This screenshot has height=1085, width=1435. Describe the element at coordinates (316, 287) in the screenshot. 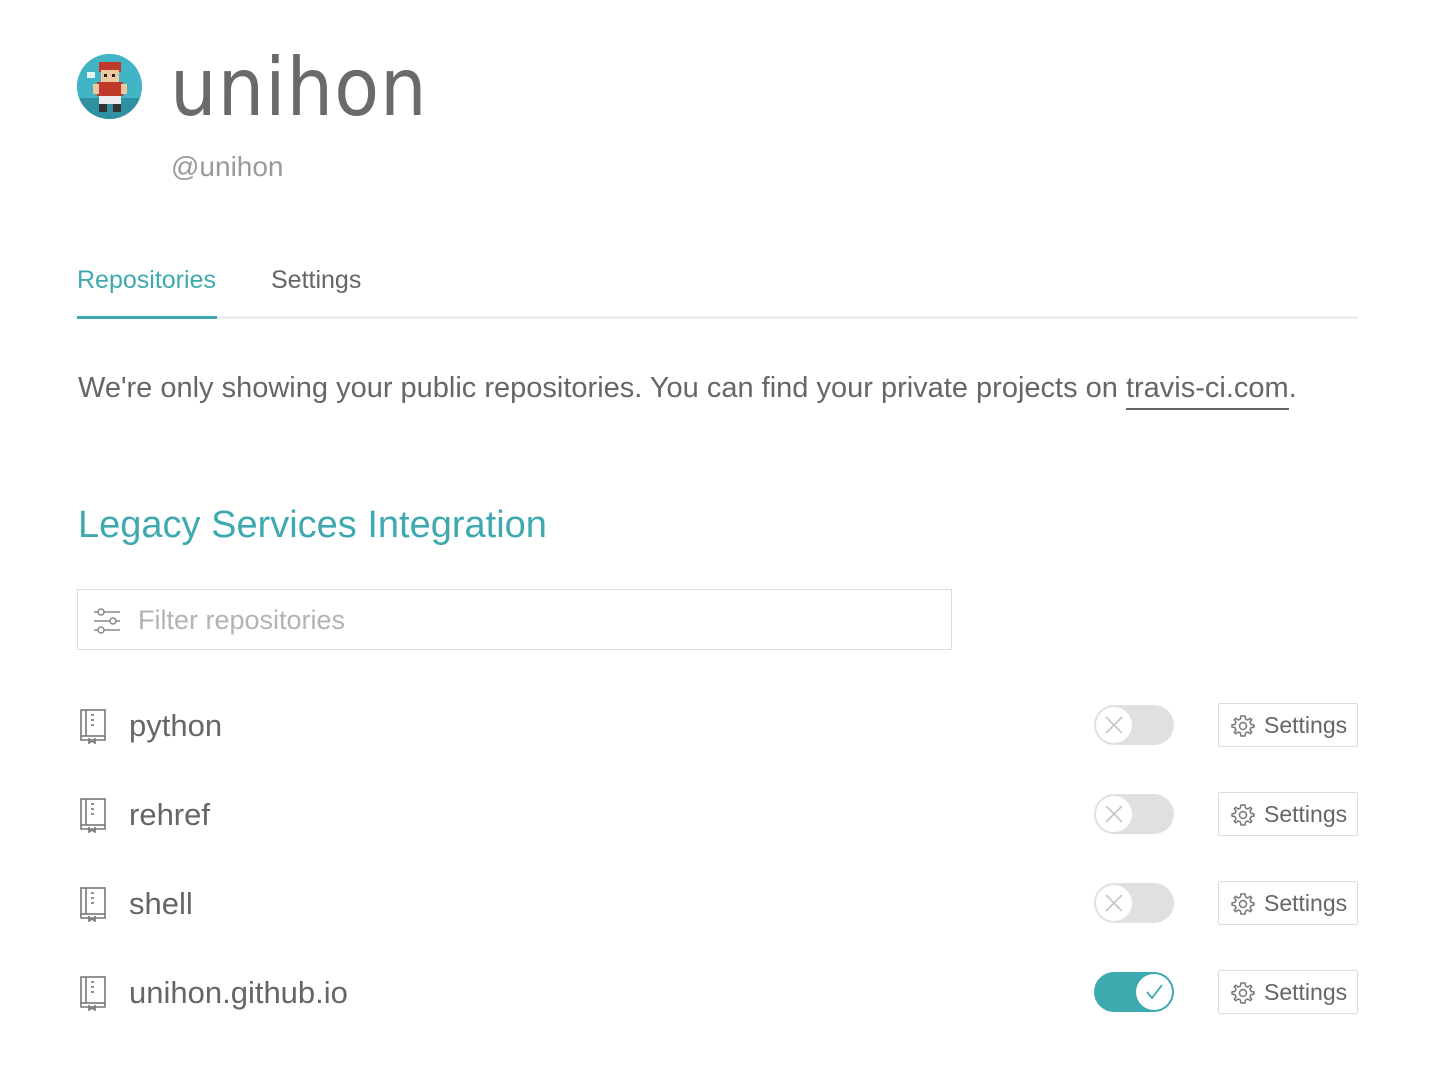

I see `tab-settings: Settings` at that location.